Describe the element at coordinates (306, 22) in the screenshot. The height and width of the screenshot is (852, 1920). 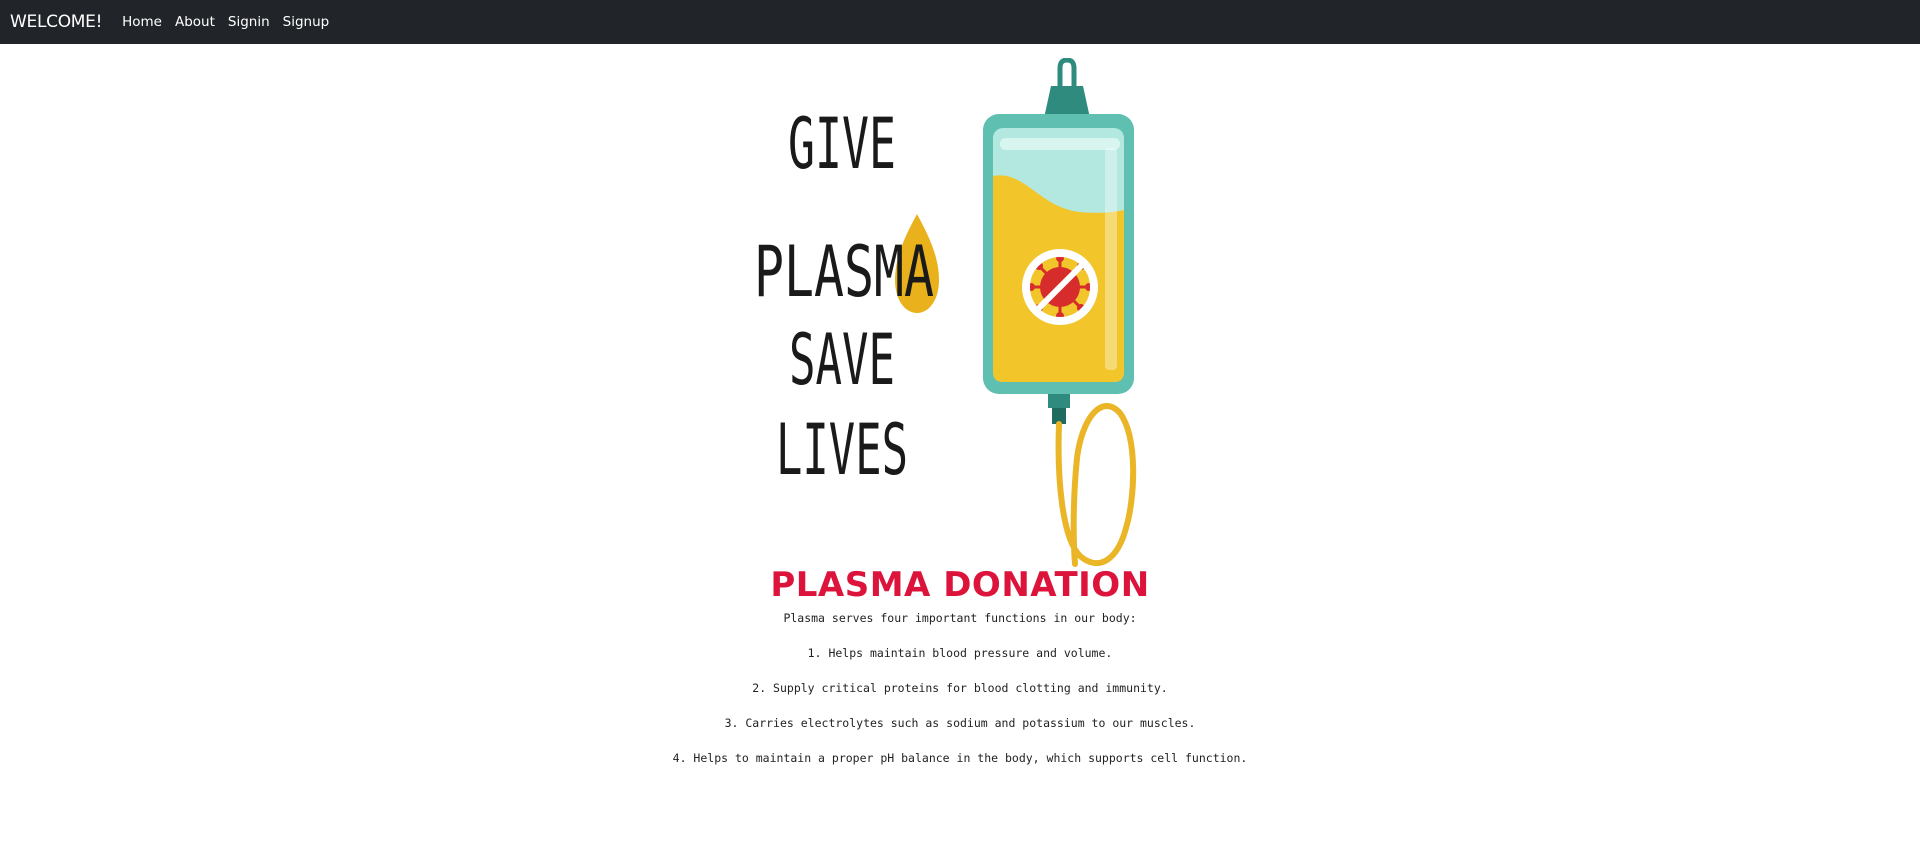
I see `nav-link-signup: Signup` at that location.